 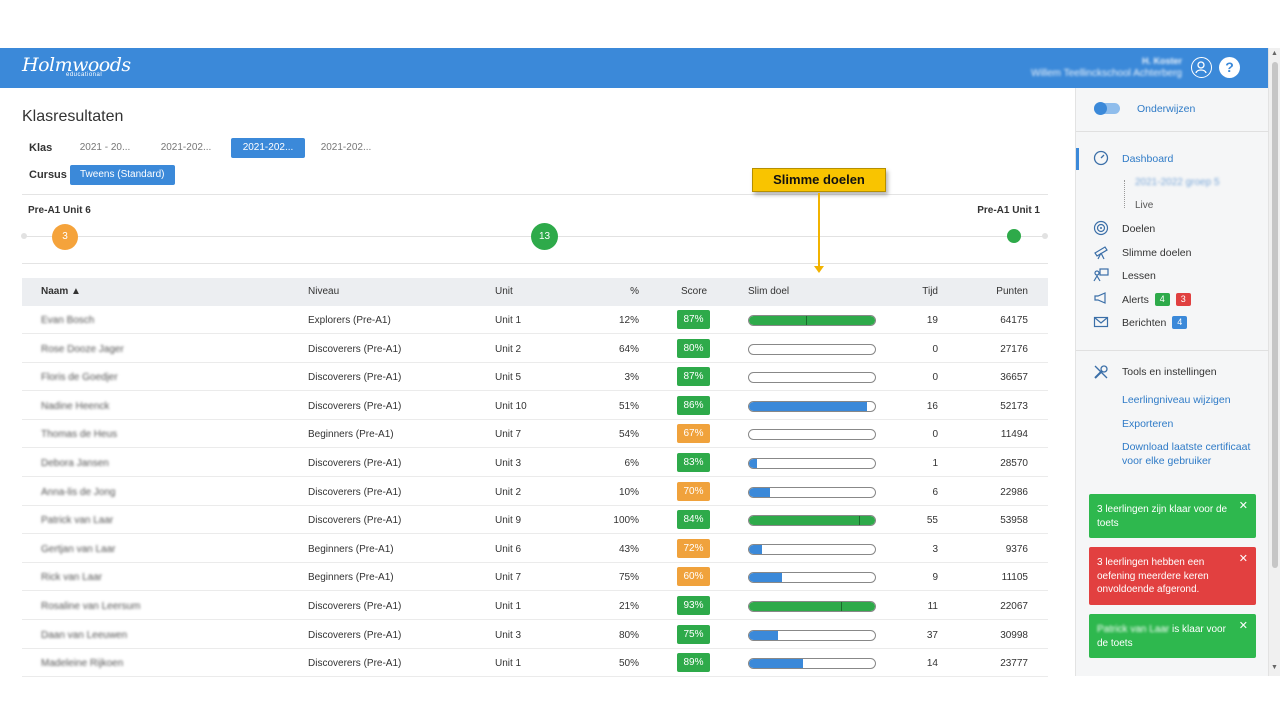 I want to click on column-header-slim-doel: Slim doel, so click(x=768, y=291).